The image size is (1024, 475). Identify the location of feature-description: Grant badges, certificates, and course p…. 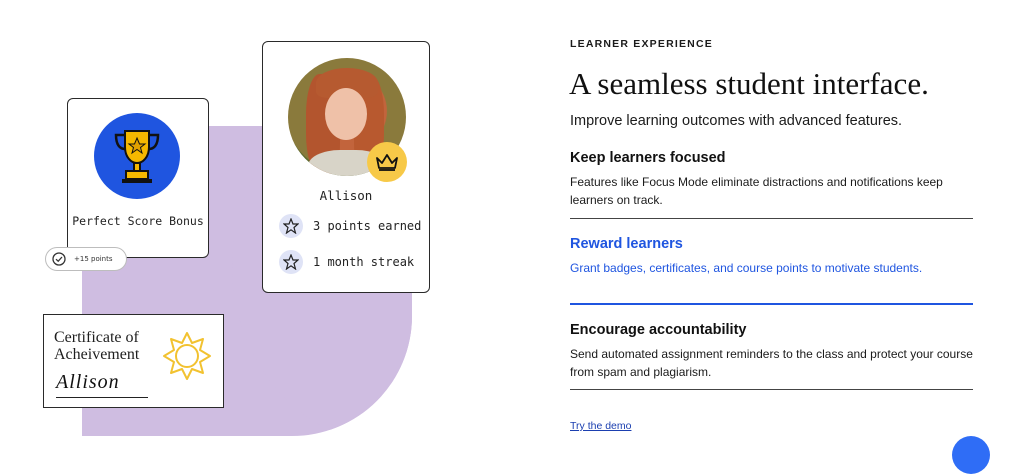
(746, 268).